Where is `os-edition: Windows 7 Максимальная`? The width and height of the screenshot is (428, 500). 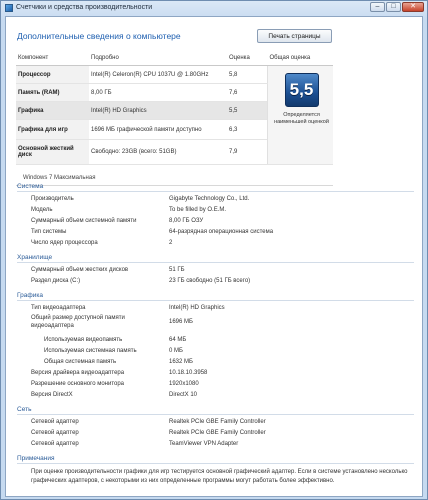 os-edition: Windows 7 Максимальная is located at coordinates (59, 178).